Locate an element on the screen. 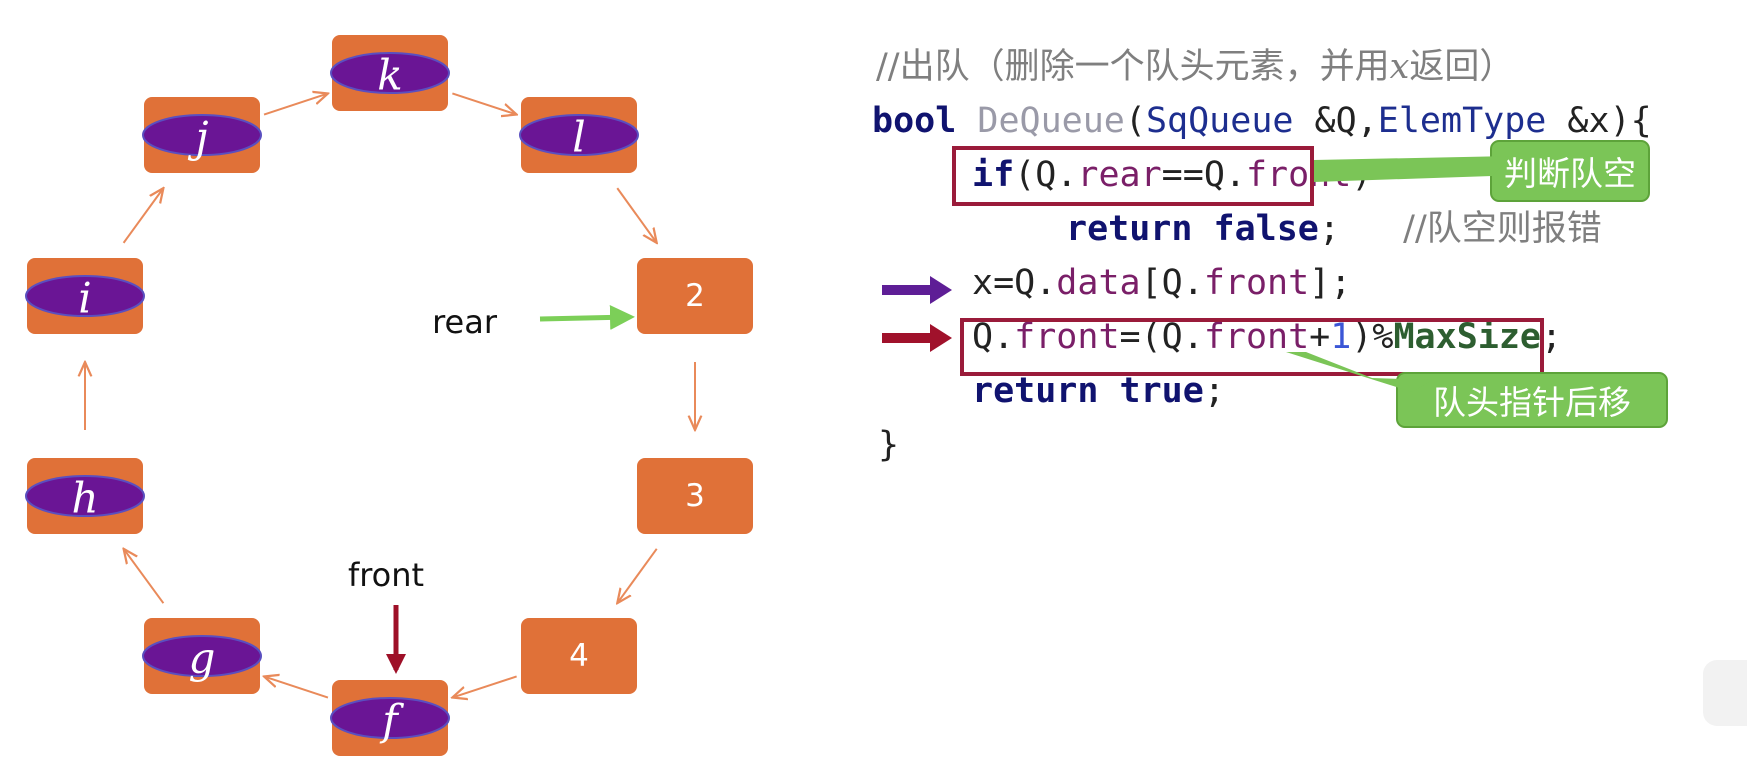  video-player-icon is located at coordinates (1725, 693).